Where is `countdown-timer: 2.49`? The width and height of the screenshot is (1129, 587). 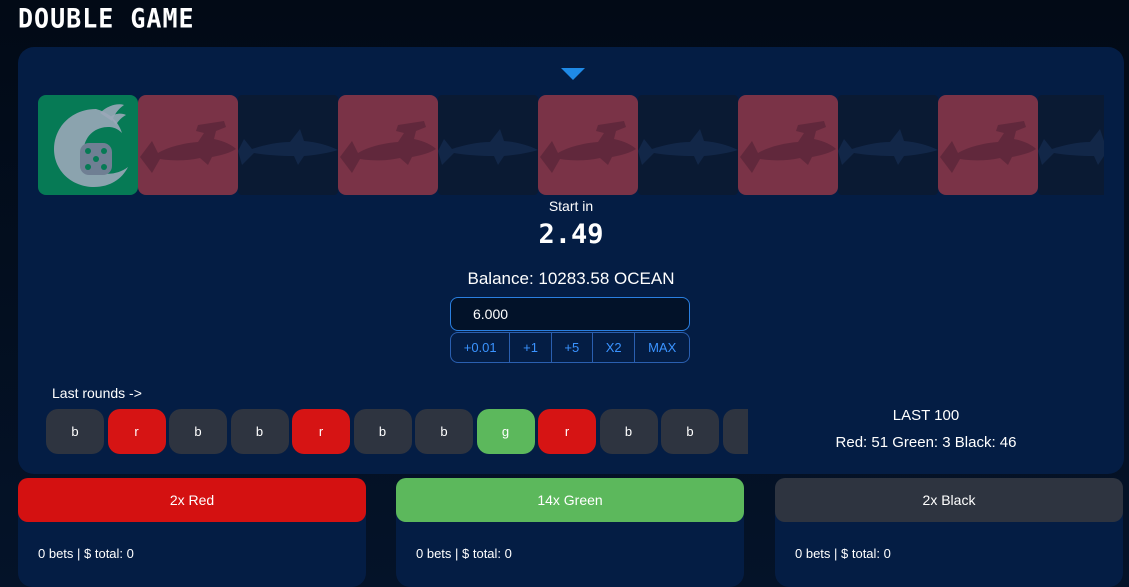 countdown-timer: 2.49 is located at coordinates (571, 234).